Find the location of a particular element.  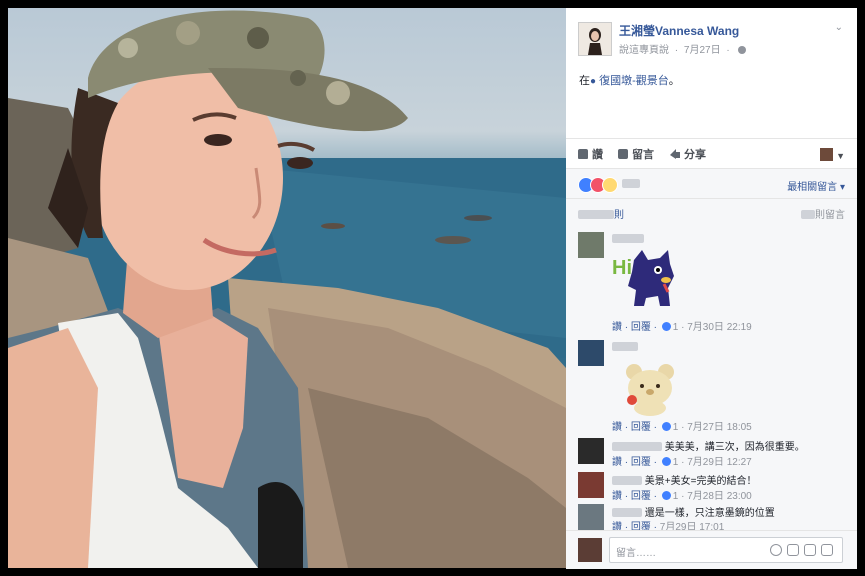

checkin-place: 復國墩-觀景台 is located at coordinates (634, 81).